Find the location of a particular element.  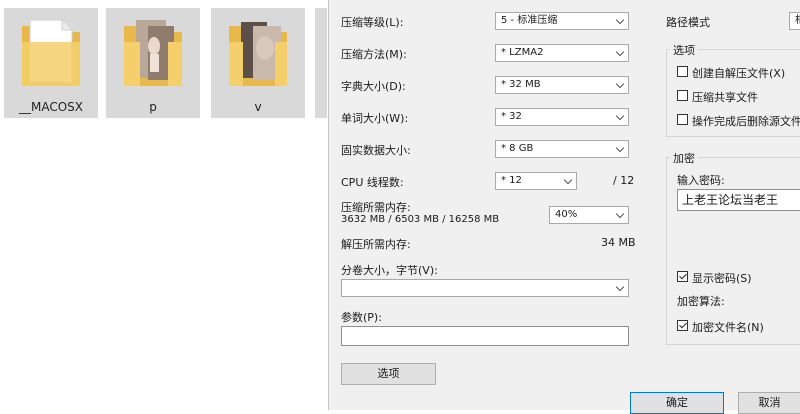

params-input is located at coordinates (485, 336).